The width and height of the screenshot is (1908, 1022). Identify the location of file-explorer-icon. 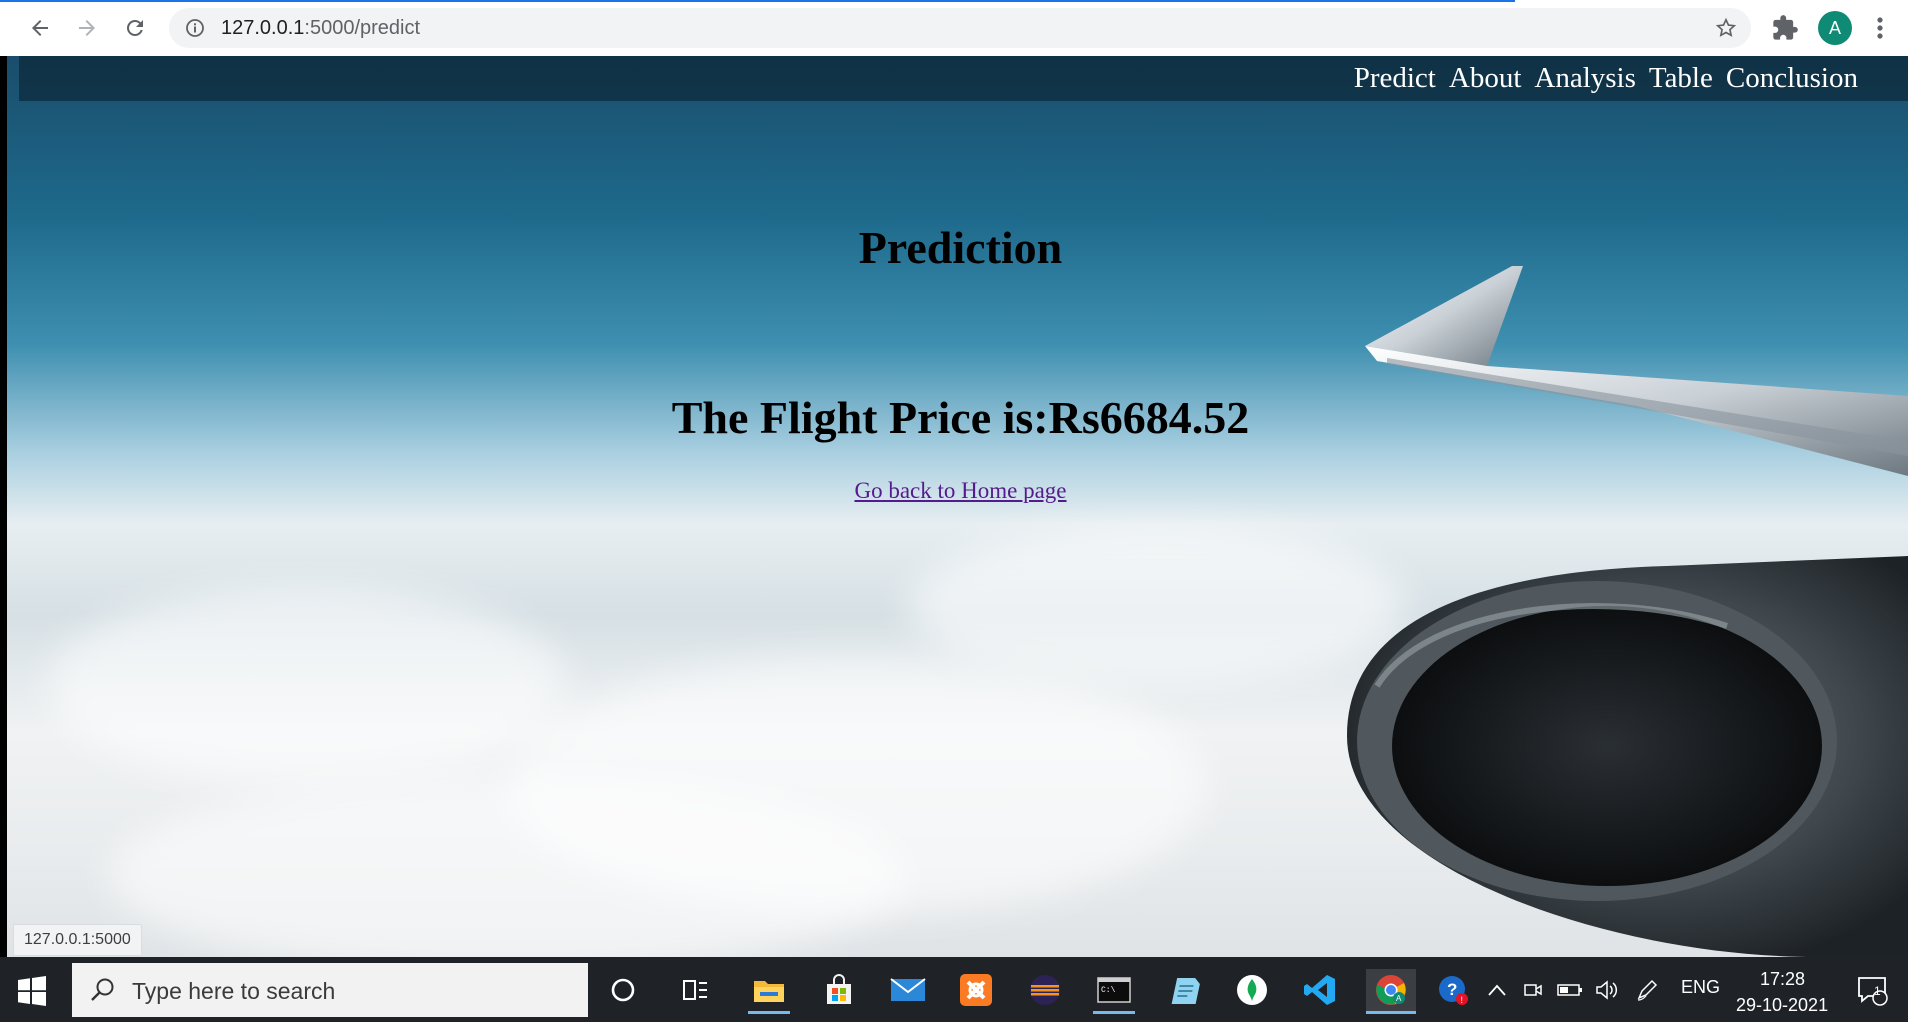
(769, 991).